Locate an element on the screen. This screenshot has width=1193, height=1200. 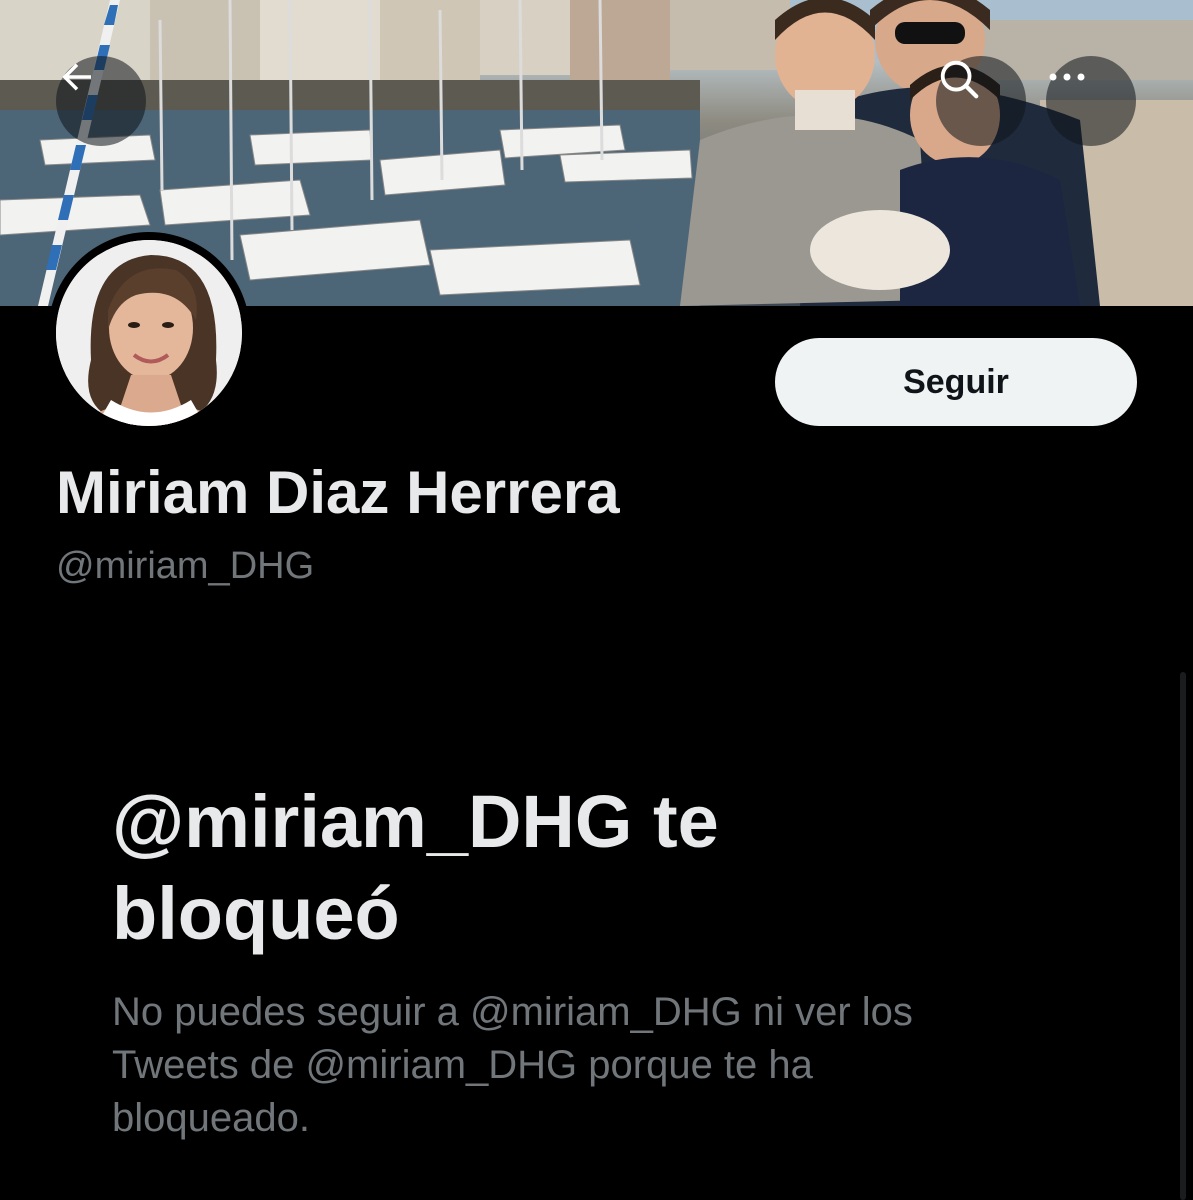
profile-handle: @miriam_DHG is located at coordinates (185, 566).